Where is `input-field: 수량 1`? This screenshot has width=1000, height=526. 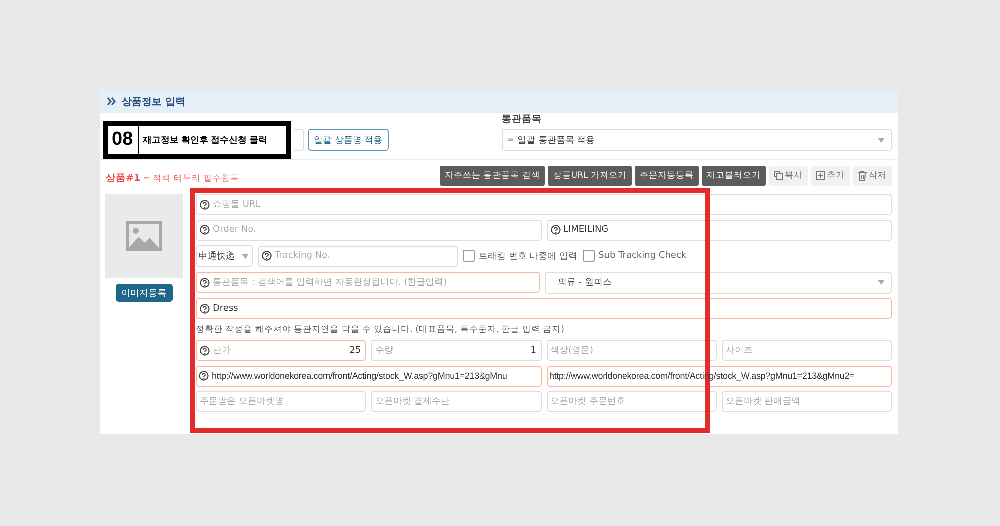 input-field: 수량 1 is located at coordinates (456, 350).